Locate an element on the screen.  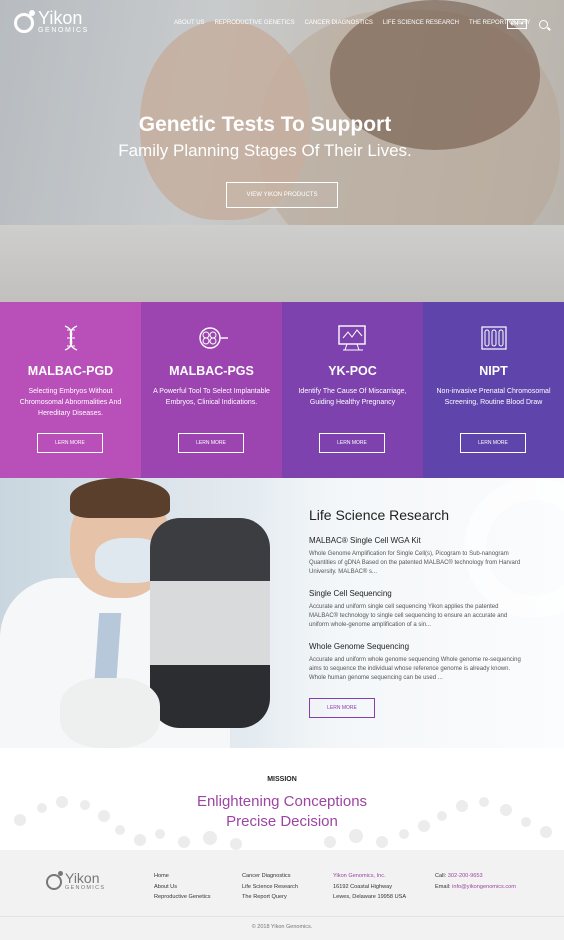
footer-logo: Yikon GENOMICS is located at coordinates (76, 880).